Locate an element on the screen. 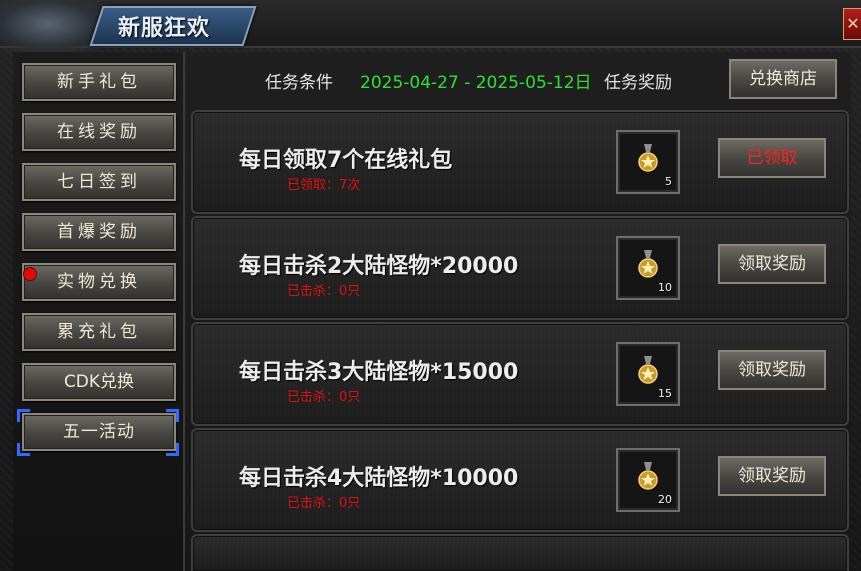 Image resolution: width=861 pixels, height=571 pixels. sidebar-item-newbie-gift: 新手礼包 is located at coordinates (99, 82).